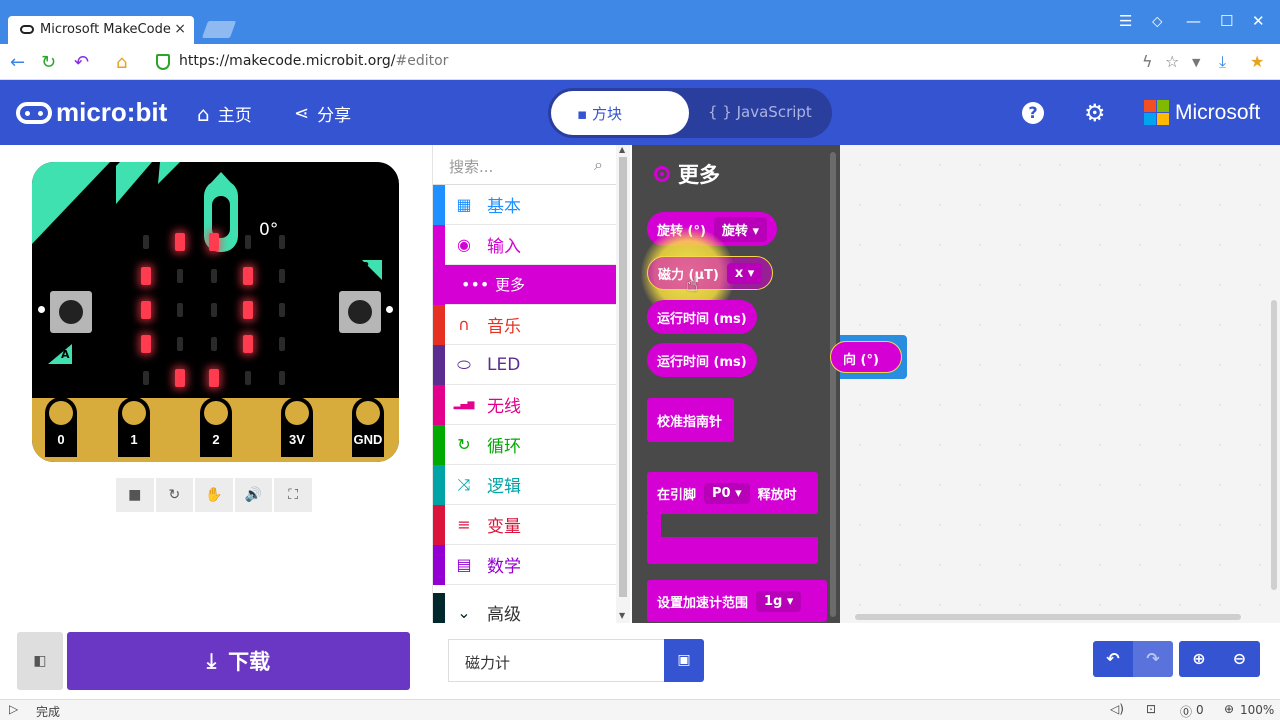  I want to click on maximize-icon: ☐, so click(1226, 21).